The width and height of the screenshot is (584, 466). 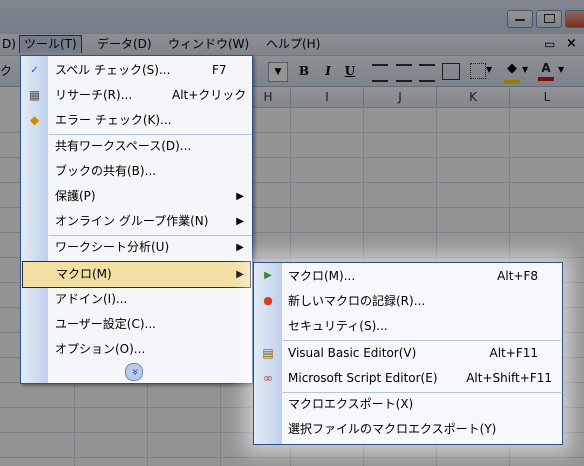 I want to click on column-header-i: I, so click(x=327, y=97).